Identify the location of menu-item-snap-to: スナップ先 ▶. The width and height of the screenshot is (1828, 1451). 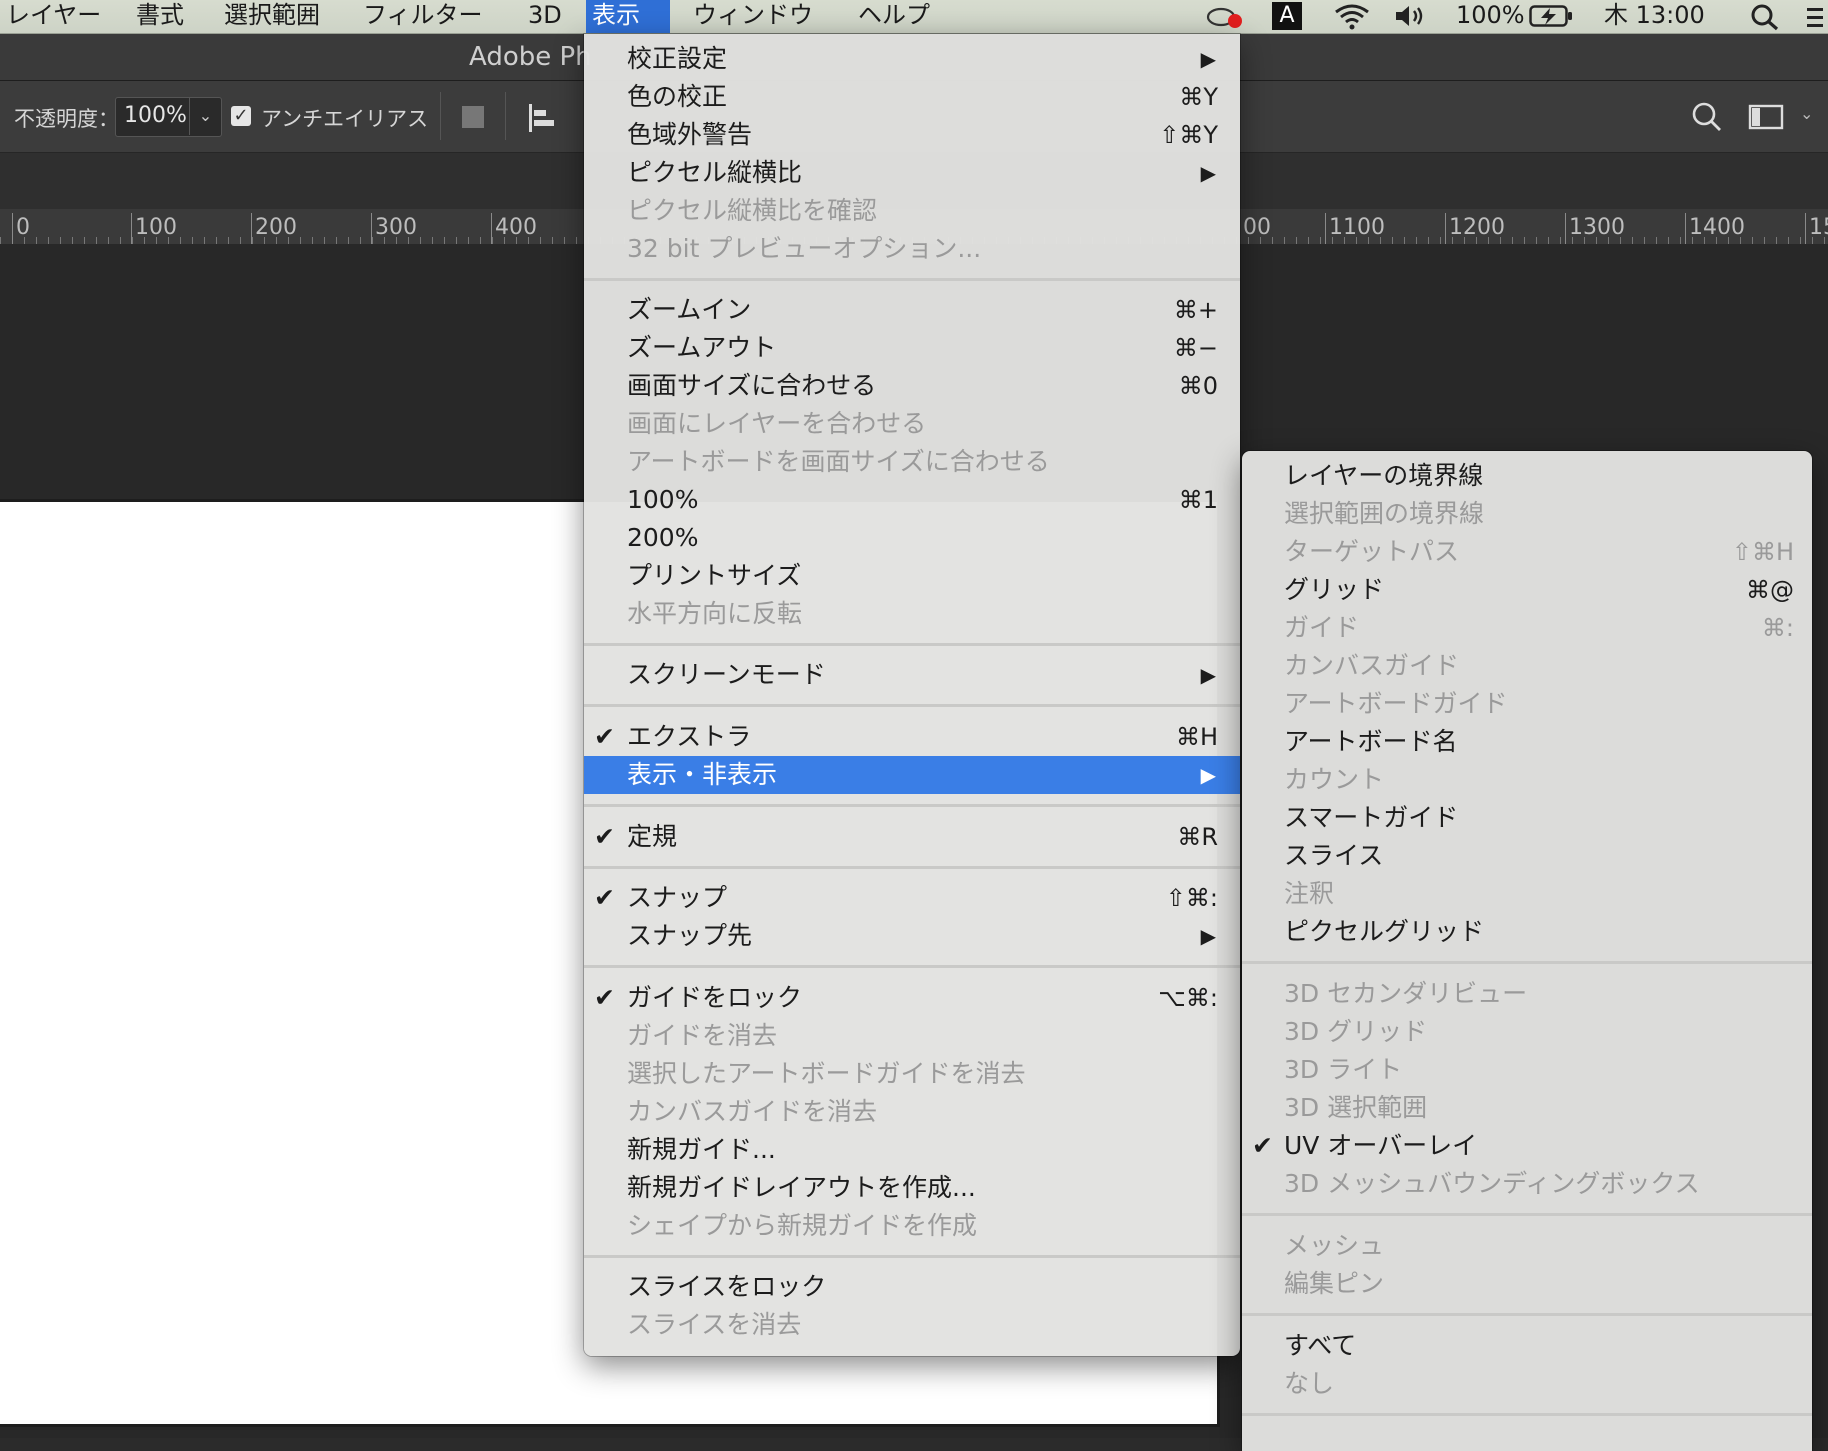
(912, 936).